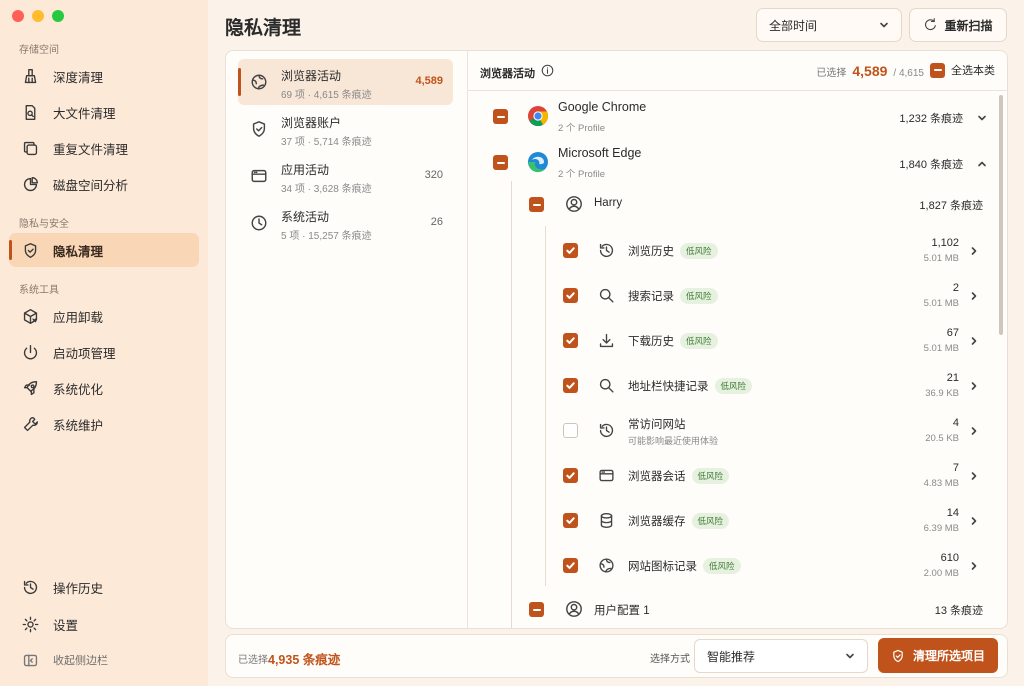 The image size is (1024, 686). What do you see at coordinates (104, 250) in the screenshot?
I see `sidebar-item-privacy-clean: 隐私清理` at bounding box center [104, 250].